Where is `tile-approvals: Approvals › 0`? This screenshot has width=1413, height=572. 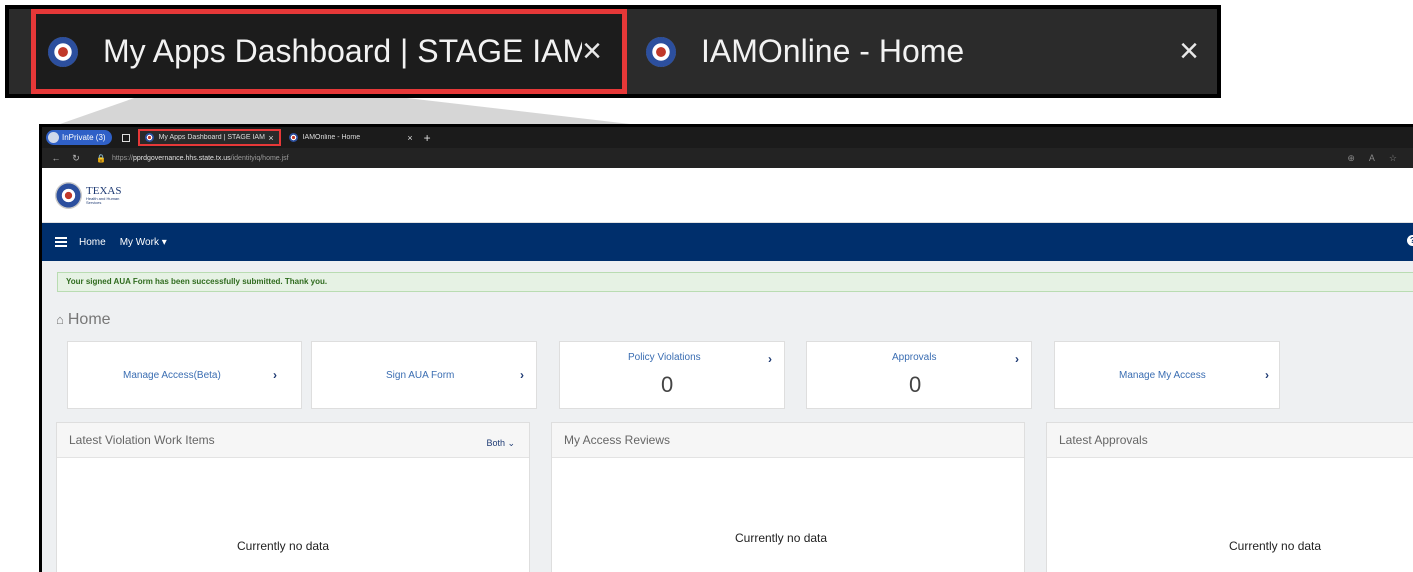 tile-approvals: Approvals › 0 is located at coordinates (919, 375).